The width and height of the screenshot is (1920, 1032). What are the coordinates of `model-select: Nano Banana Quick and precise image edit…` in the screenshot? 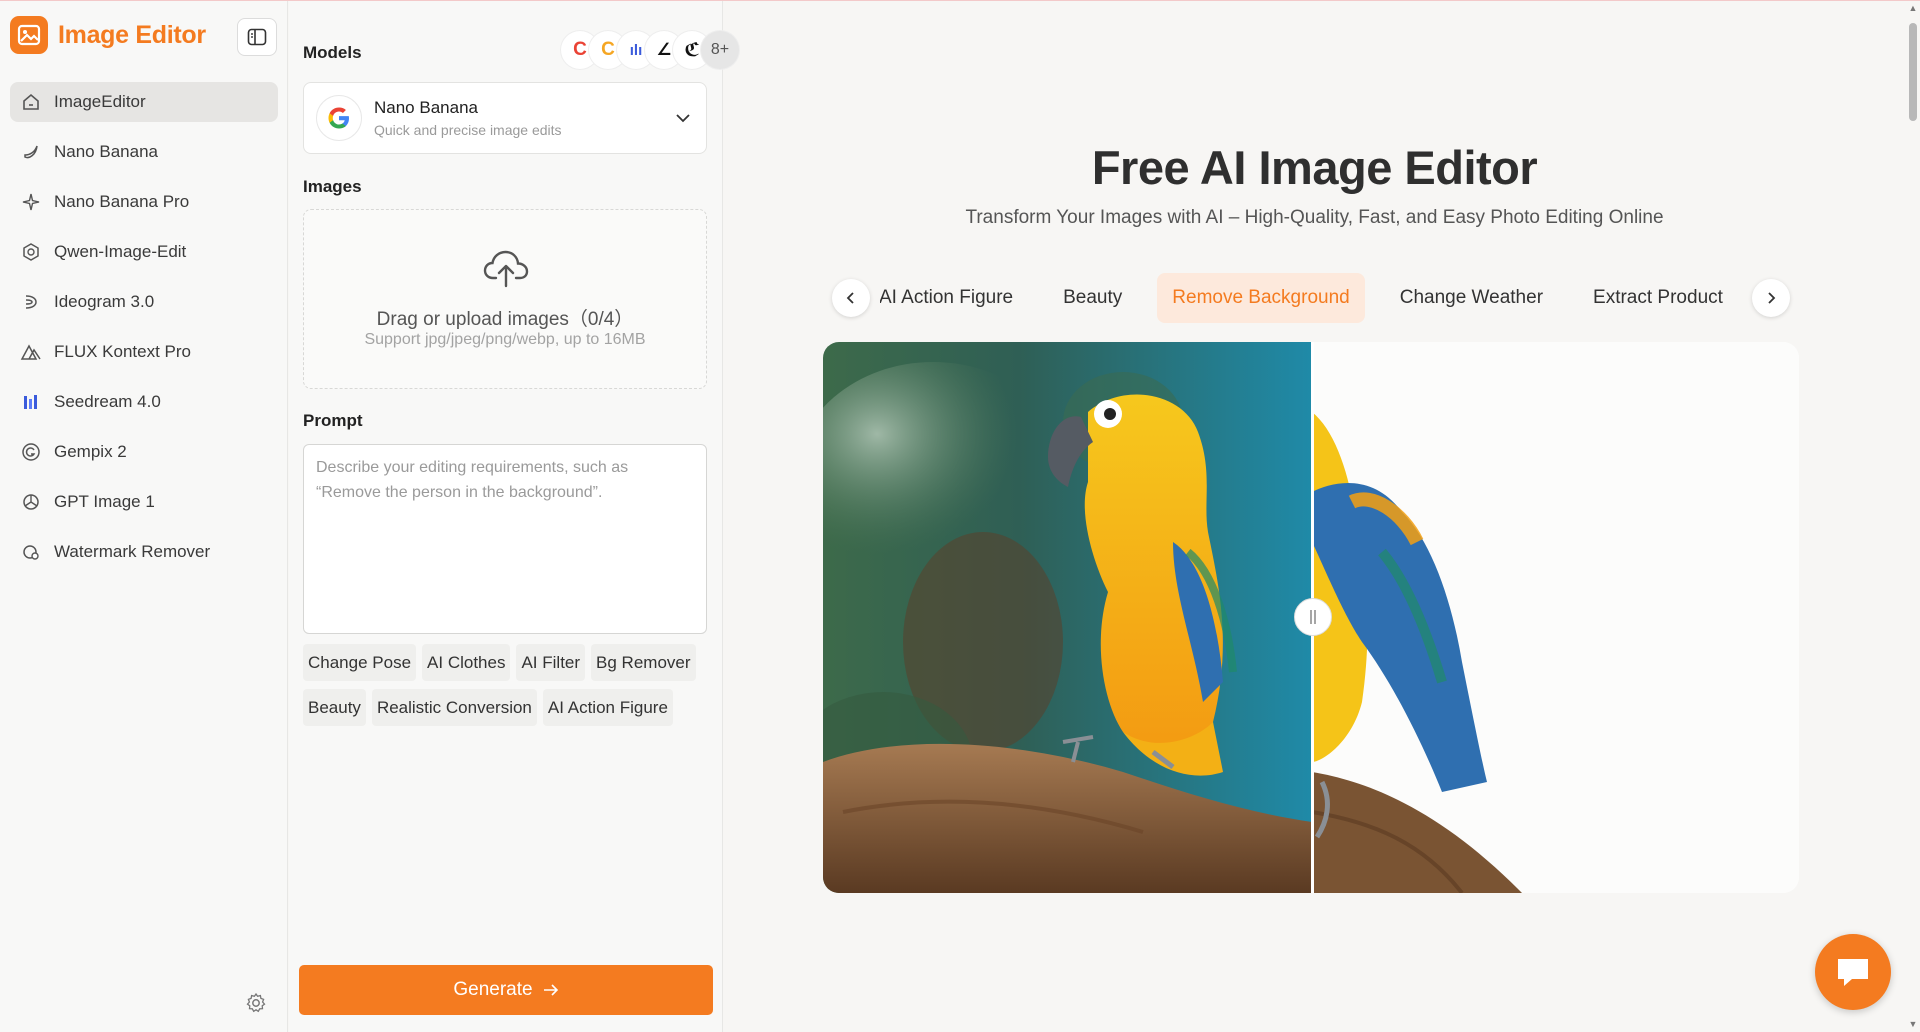 It's located at (505, 118).